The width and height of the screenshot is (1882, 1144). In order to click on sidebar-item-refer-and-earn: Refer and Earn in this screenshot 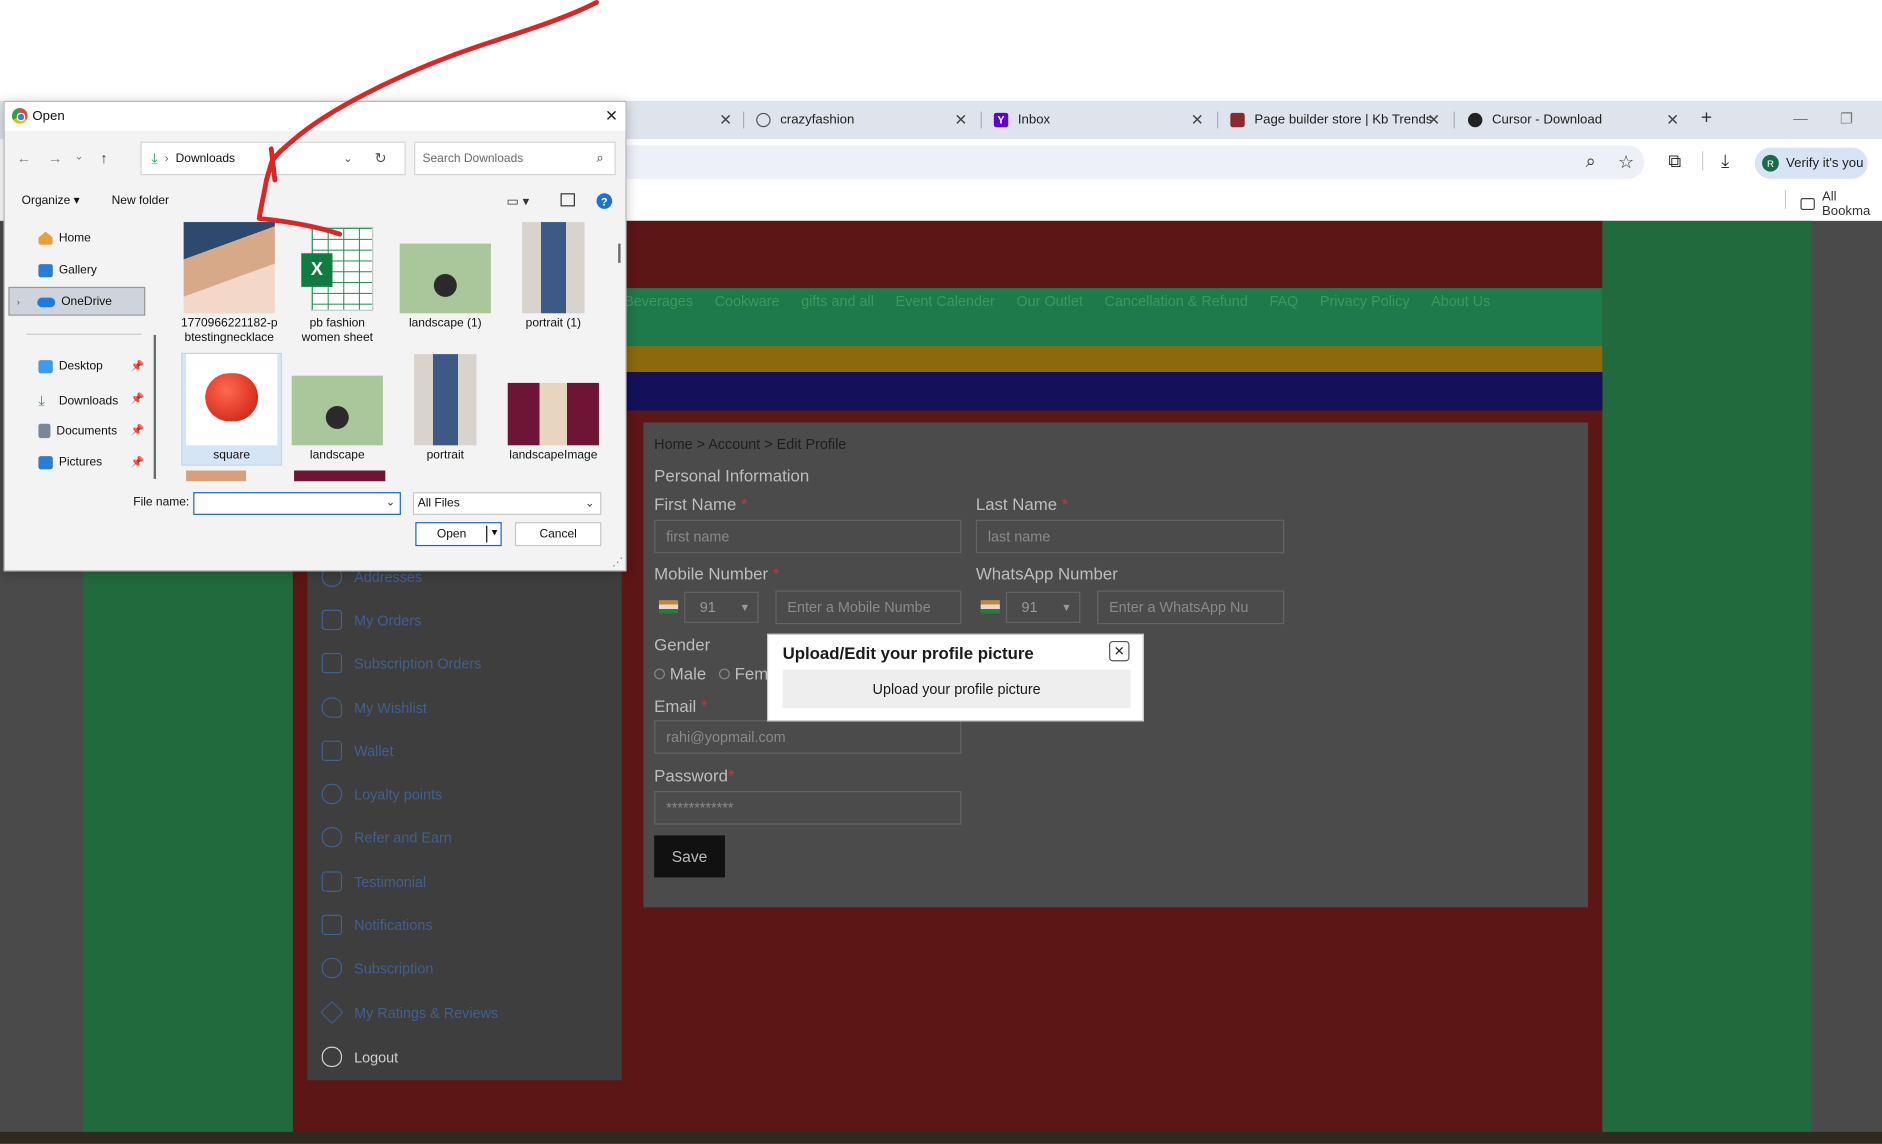, I will do `click(386, 837)`.